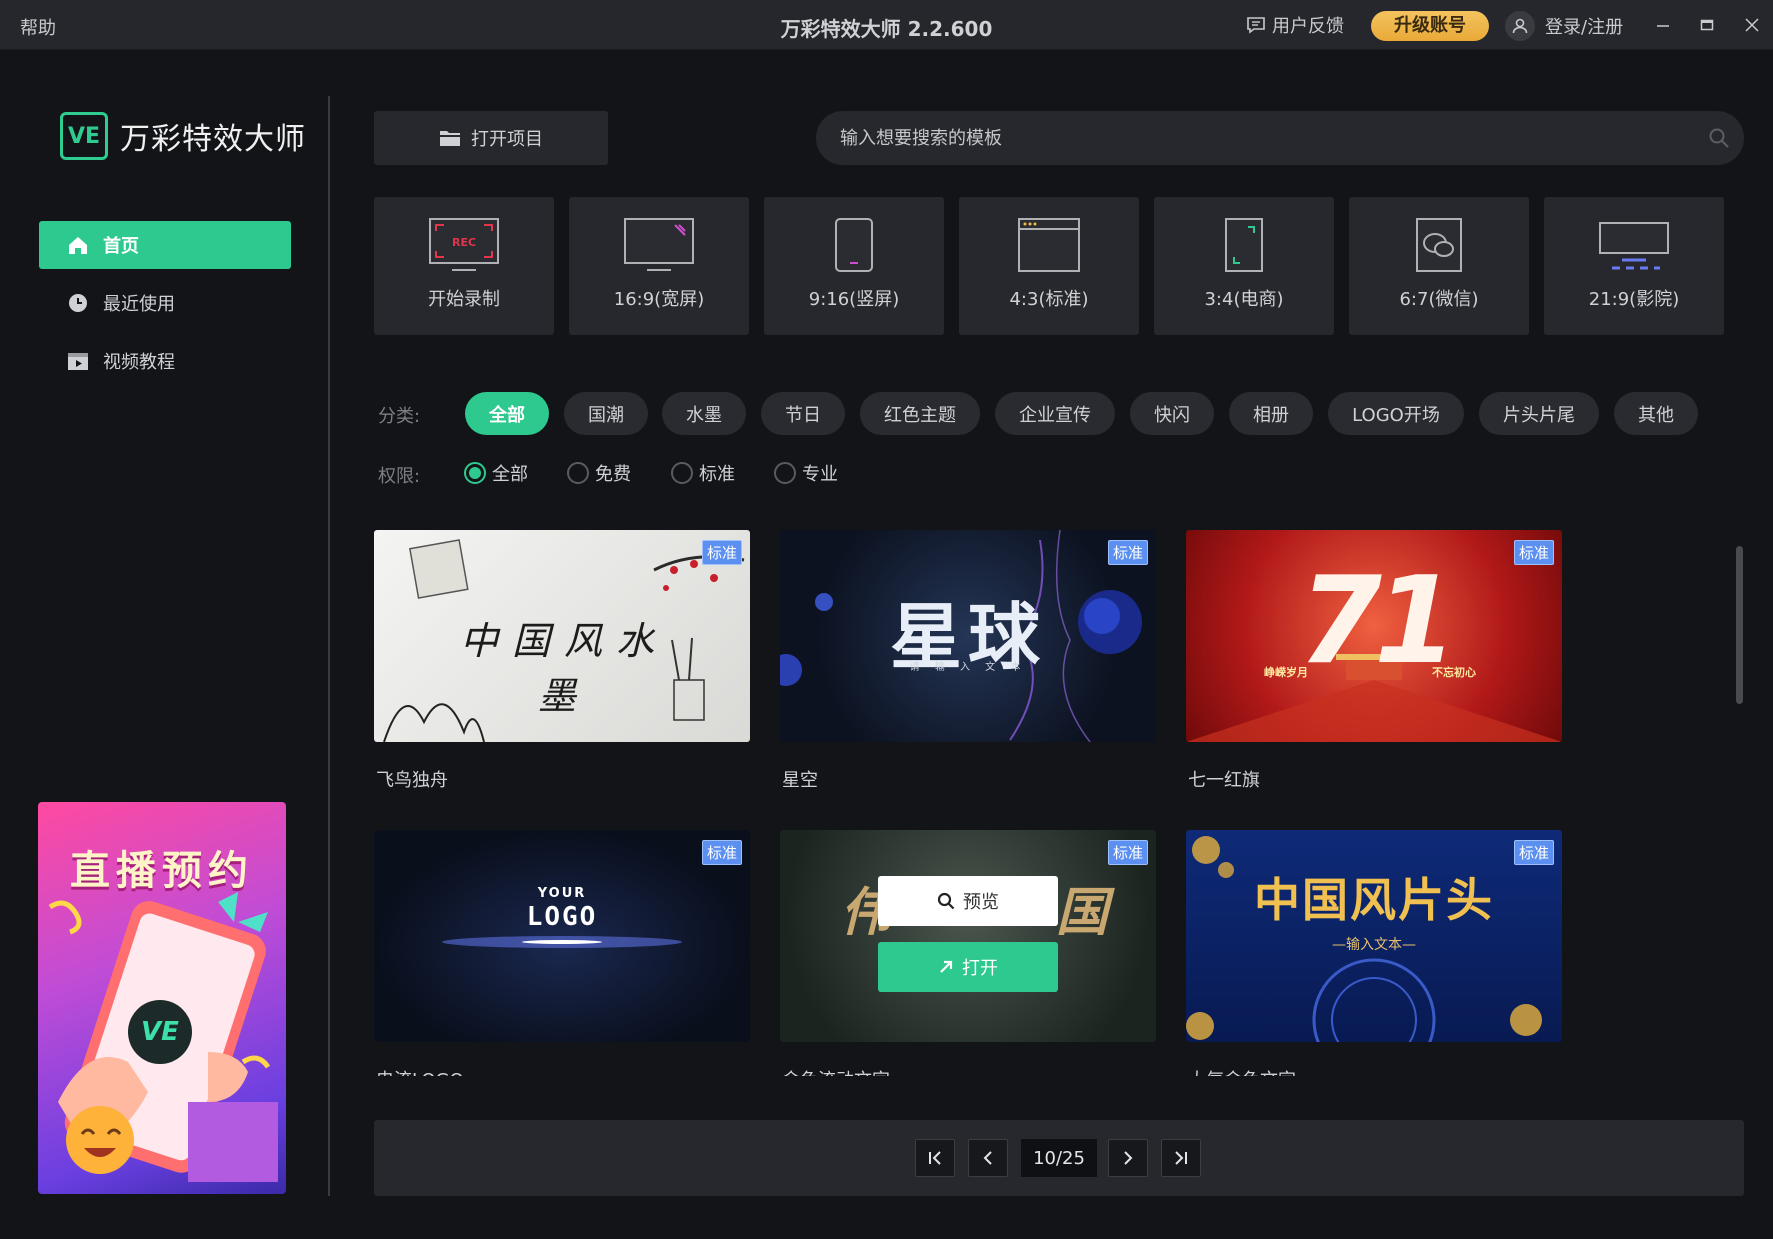  I want to click on open-project-button: 打开项目, so click(491, 138).